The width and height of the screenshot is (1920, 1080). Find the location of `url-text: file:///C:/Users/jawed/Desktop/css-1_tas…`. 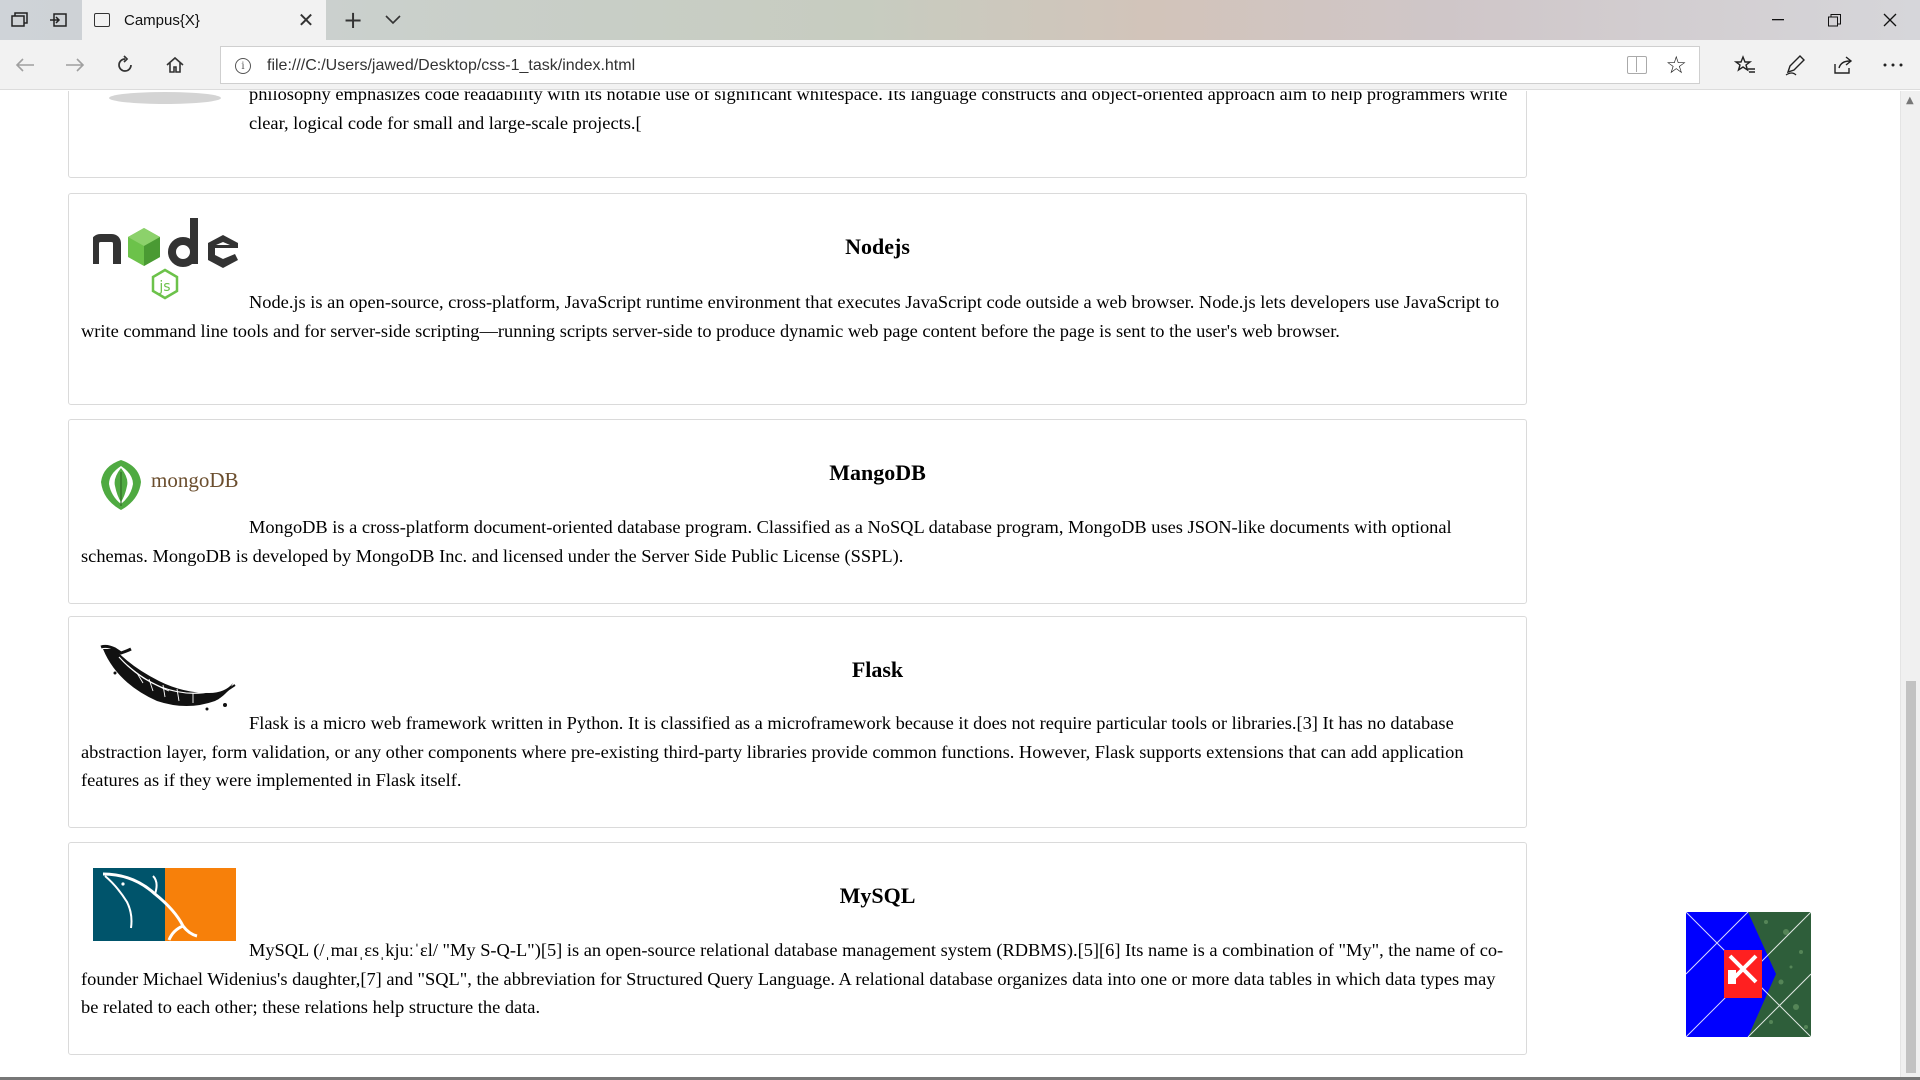

url-text: file:///C:/Users/jawed/Desktop/css-1_tas… is located at coordinates (451, 66).